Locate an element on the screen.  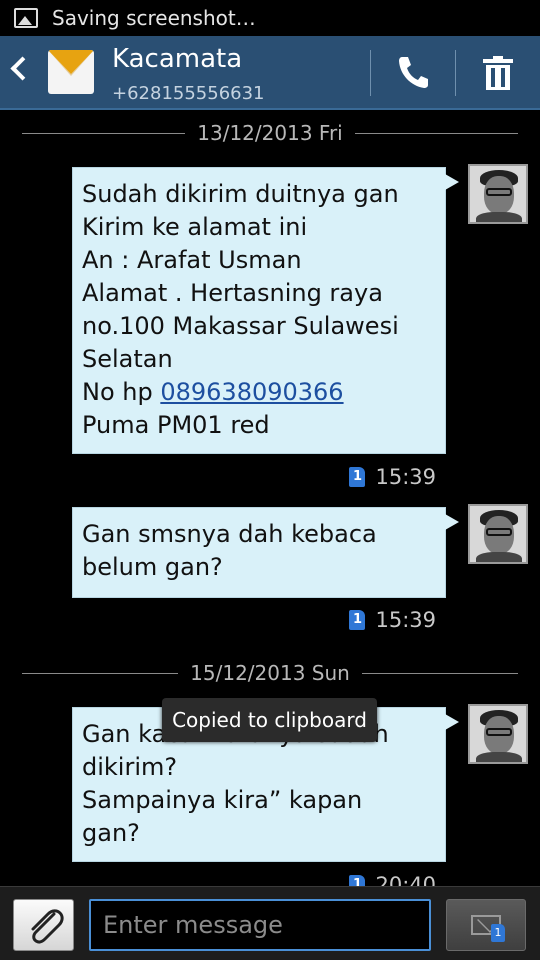
message-line: no.100 Makassar Sulawesi is located at coordinates (240, 326).